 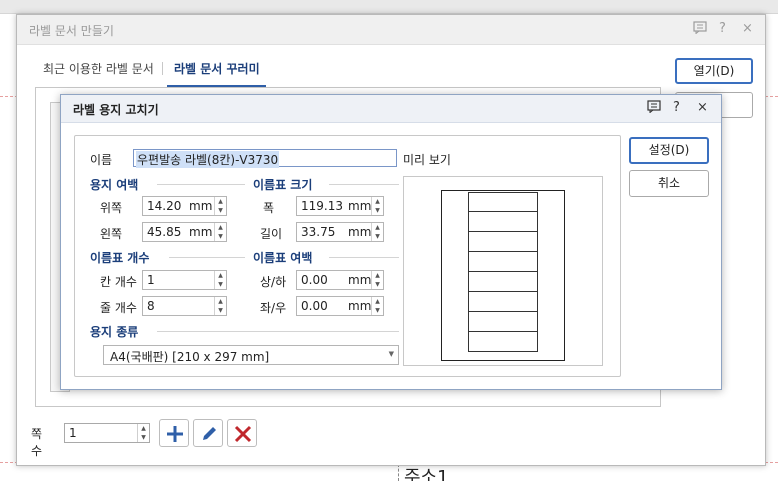 I want to click on vertical-gap-field: 0.00 mm ▲ ▼, so click(x=340, y=280).